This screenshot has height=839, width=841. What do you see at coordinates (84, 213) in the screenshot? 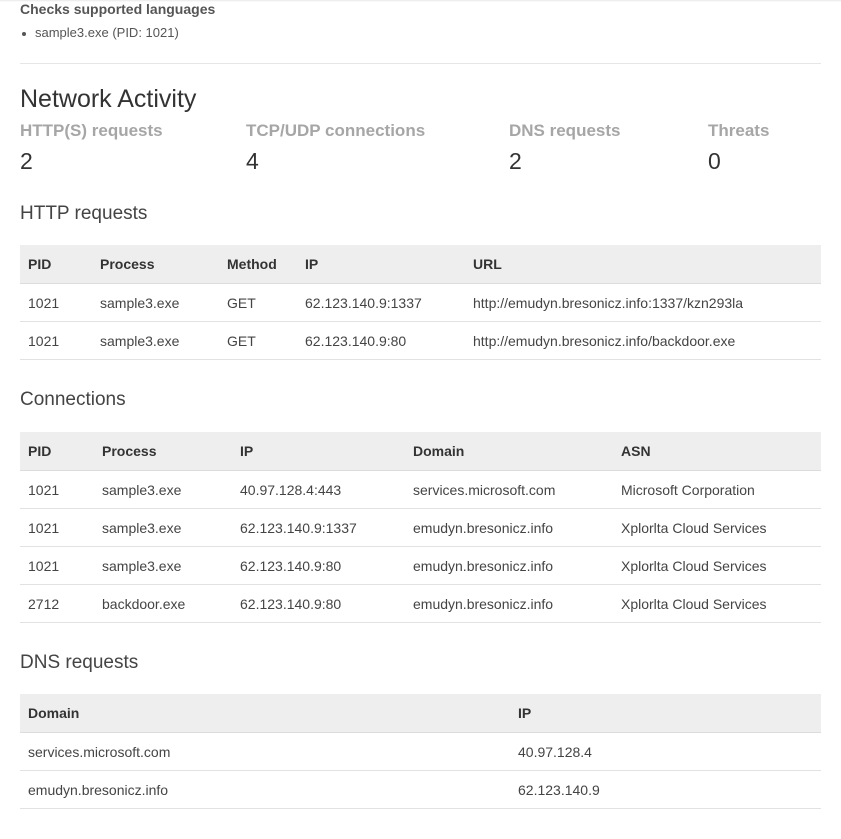
I see `http-requests-title: HTTP requests` at bounding box center [84, 213].